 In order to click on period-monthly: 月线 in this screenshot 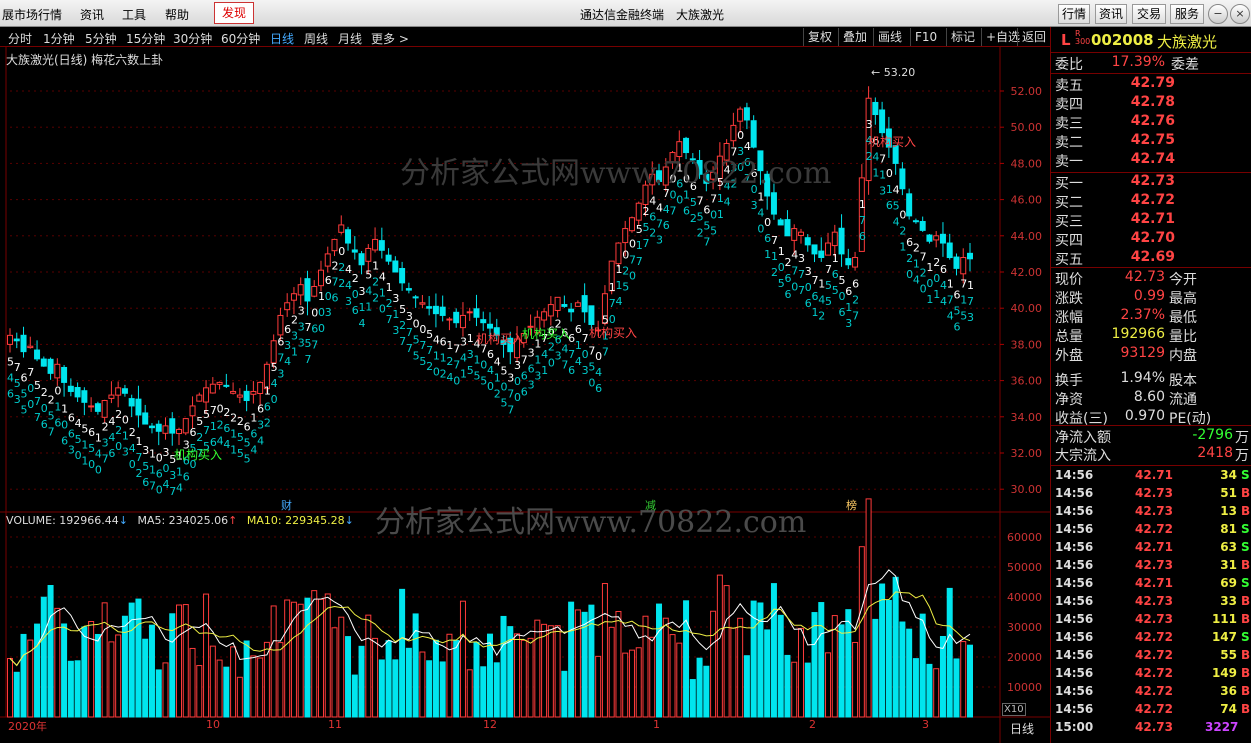, I will do `click(350, 38)`.